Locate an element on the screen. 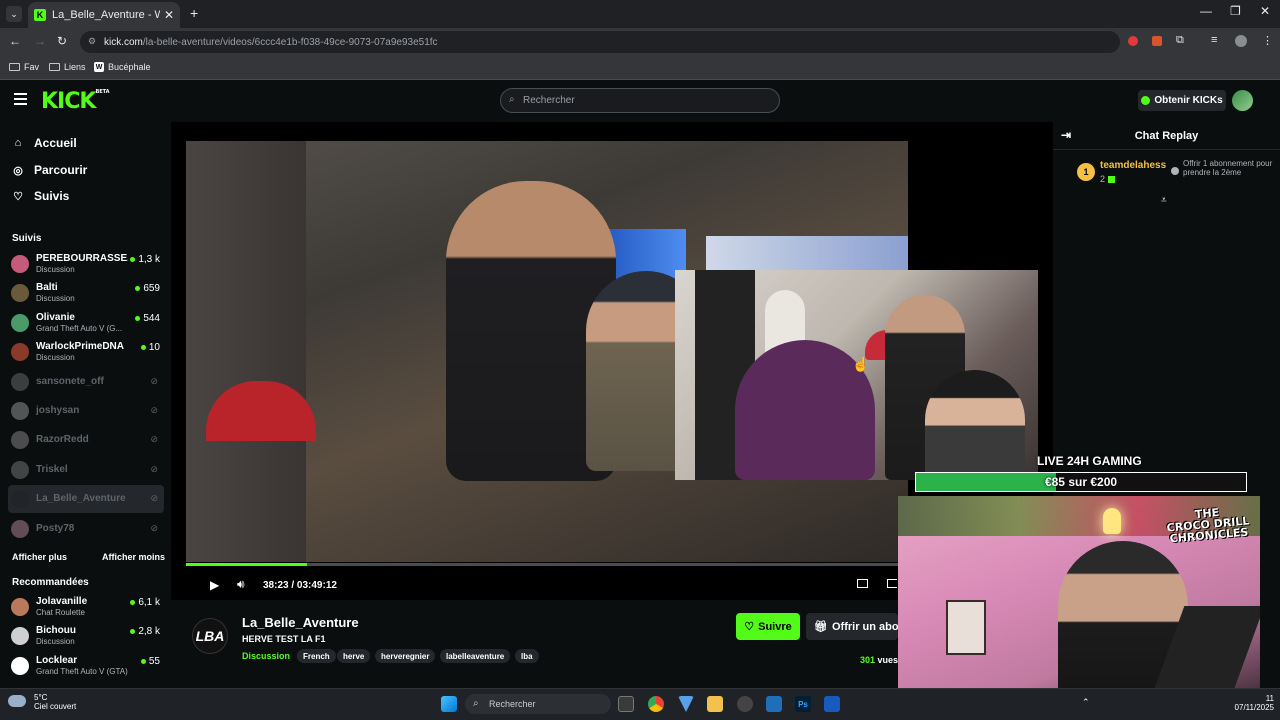 The height and width of the screenshot is (720, 1280). windows-start-icon is located at coordinates (449, 704).